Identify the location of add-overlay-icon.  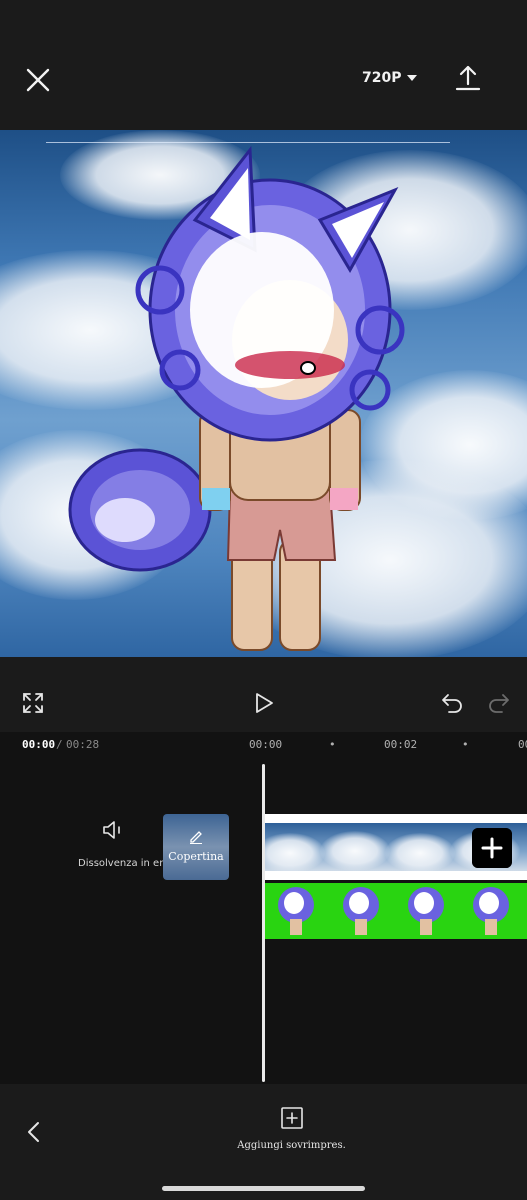
(292, 1118).